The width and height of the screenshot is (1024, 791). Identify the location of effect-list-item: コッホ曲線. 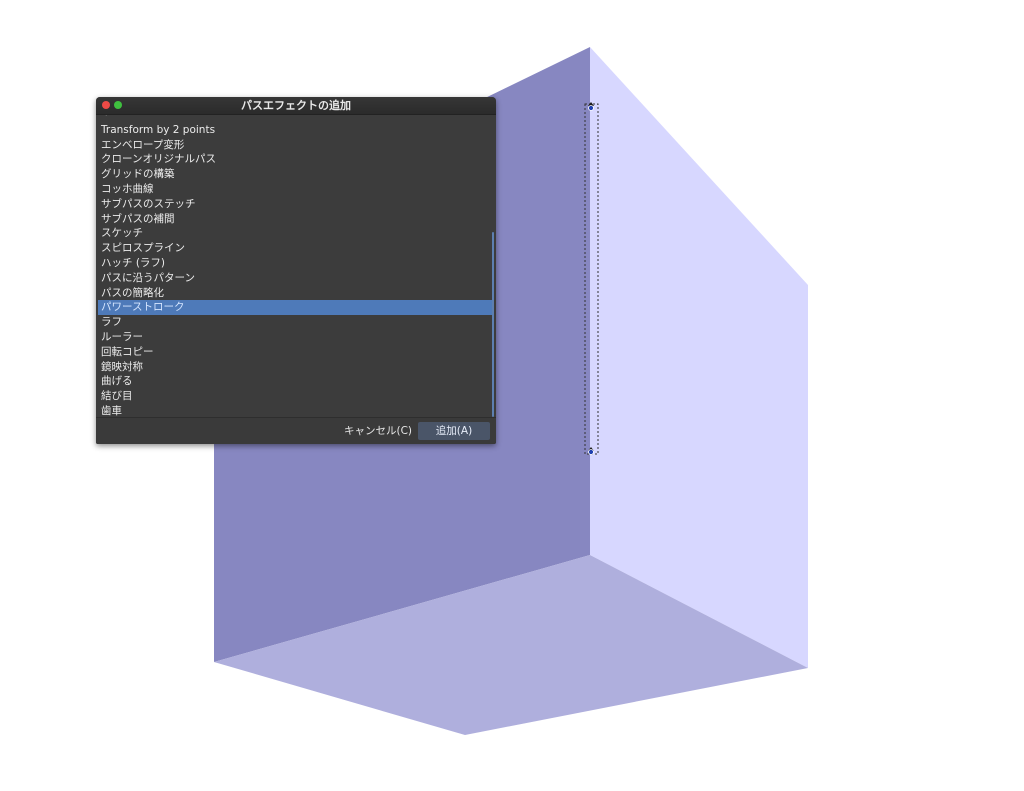
(295, 189).